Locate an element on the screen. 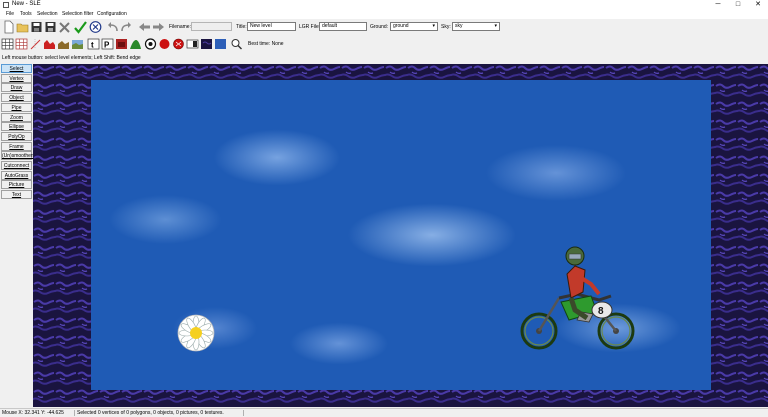  mode-text-button: Text is located at coordinates (16, 195).